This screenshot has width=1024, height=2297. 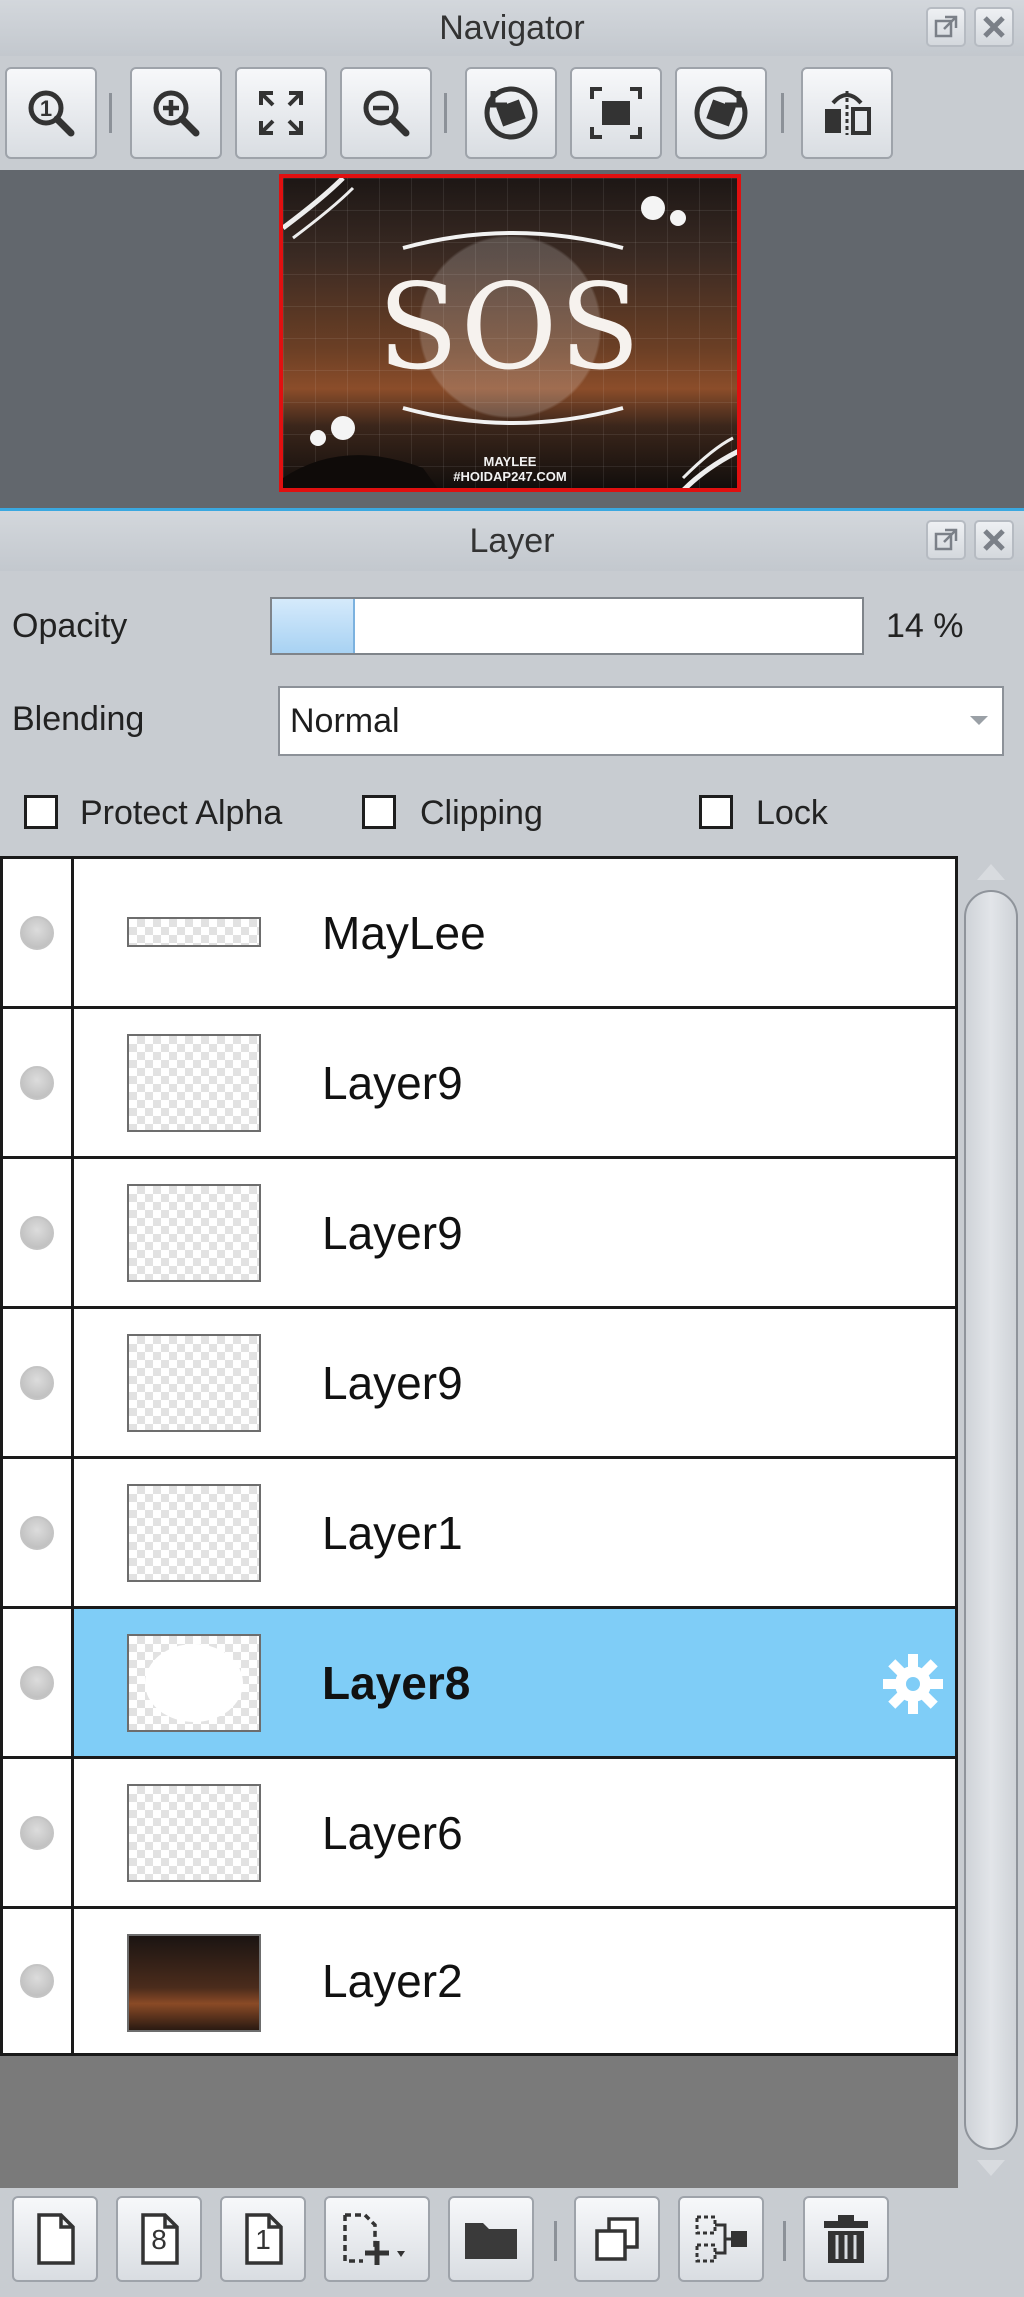 I want to click on zoom-out-button, so click(x=386, y=113).